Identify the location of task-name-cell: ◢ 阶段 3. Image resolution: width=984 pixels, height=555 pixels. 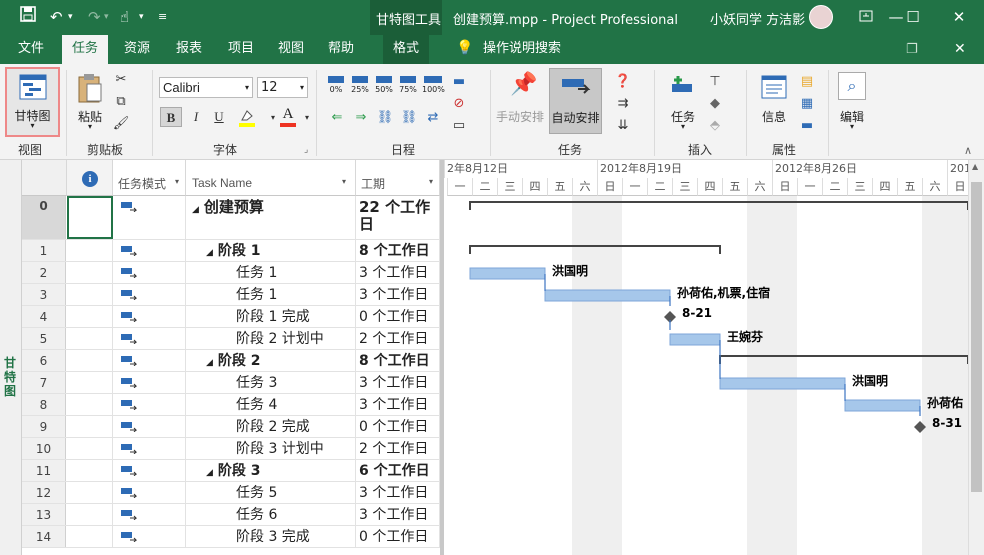
(271, 470).